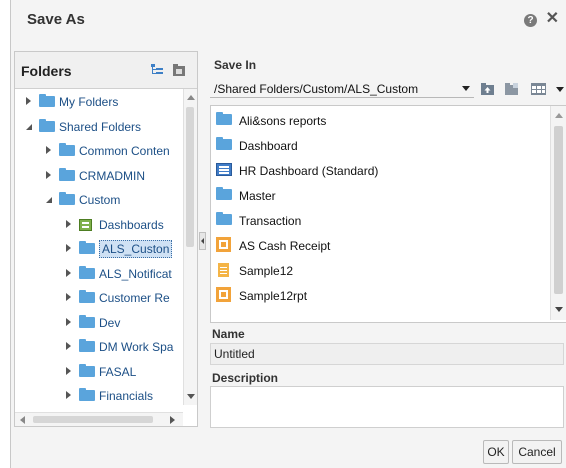 The height and width of the screenshot is (468, 566). I want to click on chevron-down-icon, so click(466, 88).